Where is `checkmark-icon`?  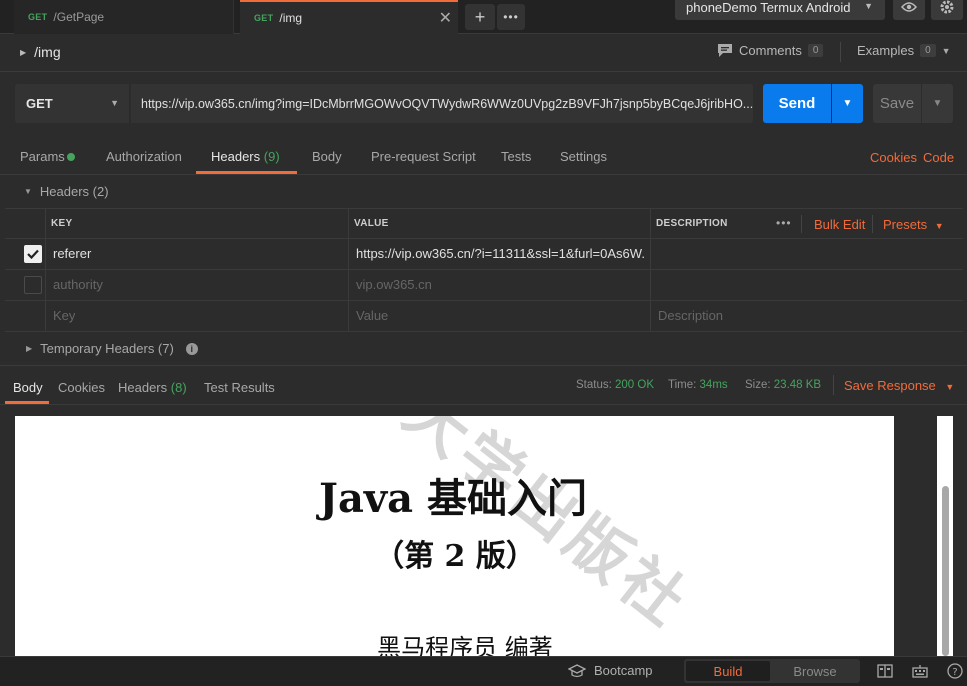 checkmark-icon is located at coordinates (33, 254).